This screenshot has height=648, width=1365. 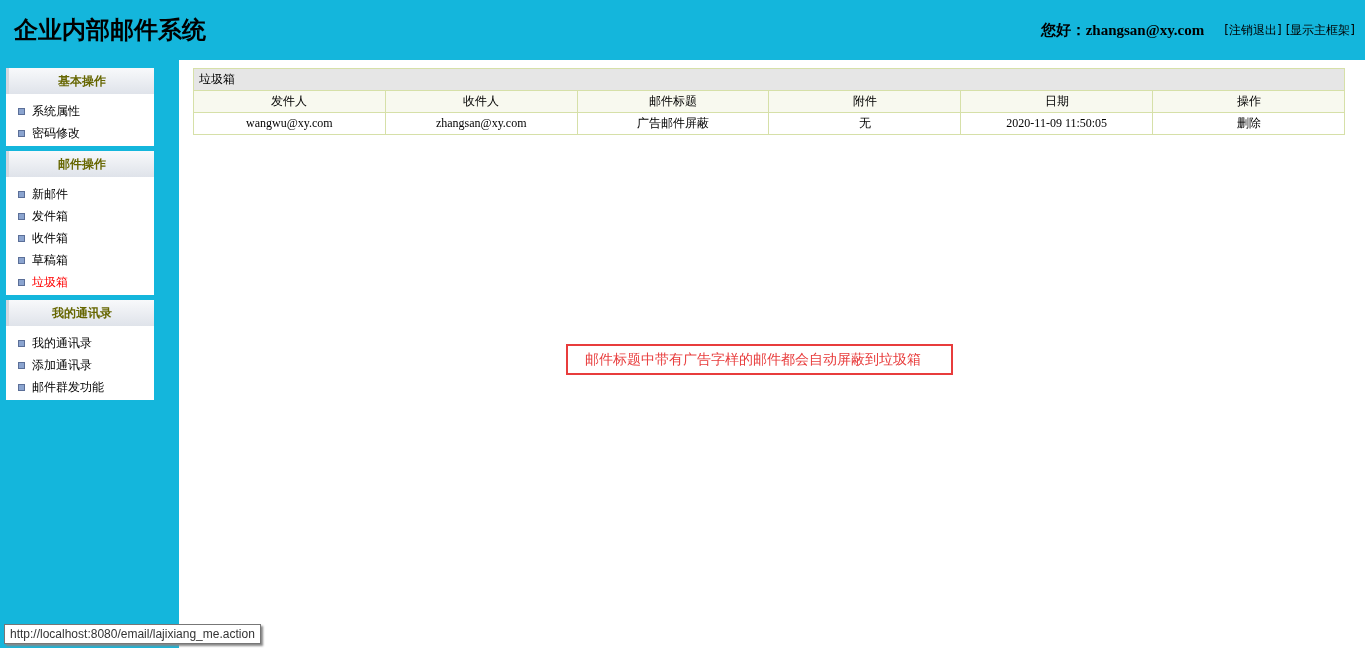 I want to click on status-url: http://localhost:8080/email/lajixiang_me.action, so click(x=132, y=634).